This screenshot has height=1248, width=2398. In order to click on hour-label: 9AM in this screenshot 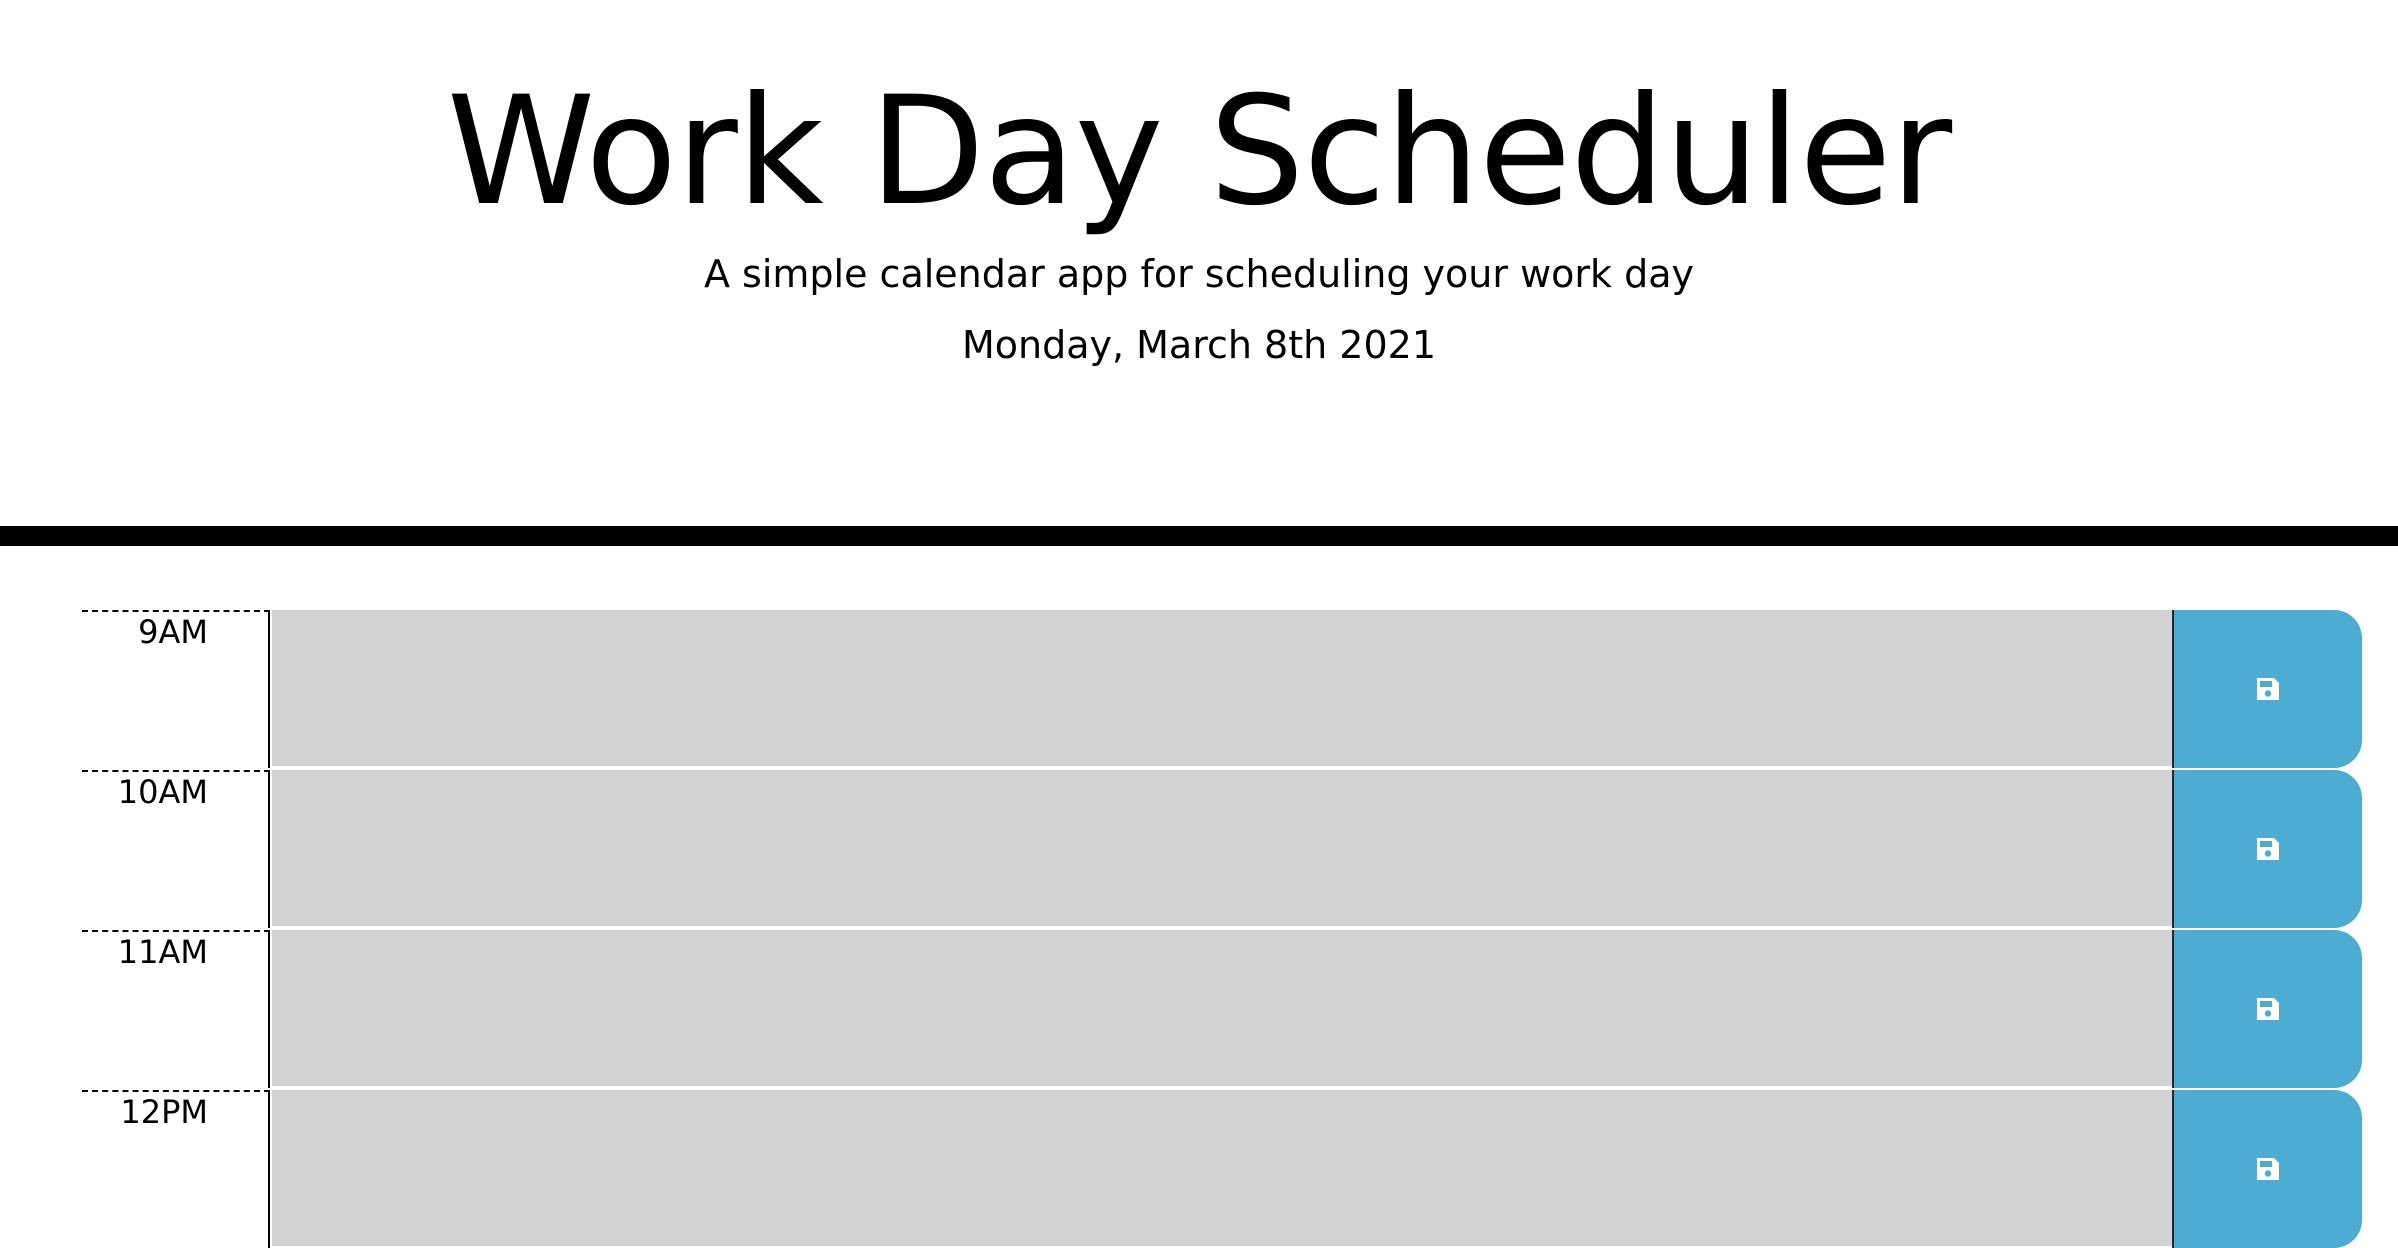, I will do `click(176, 689)`.